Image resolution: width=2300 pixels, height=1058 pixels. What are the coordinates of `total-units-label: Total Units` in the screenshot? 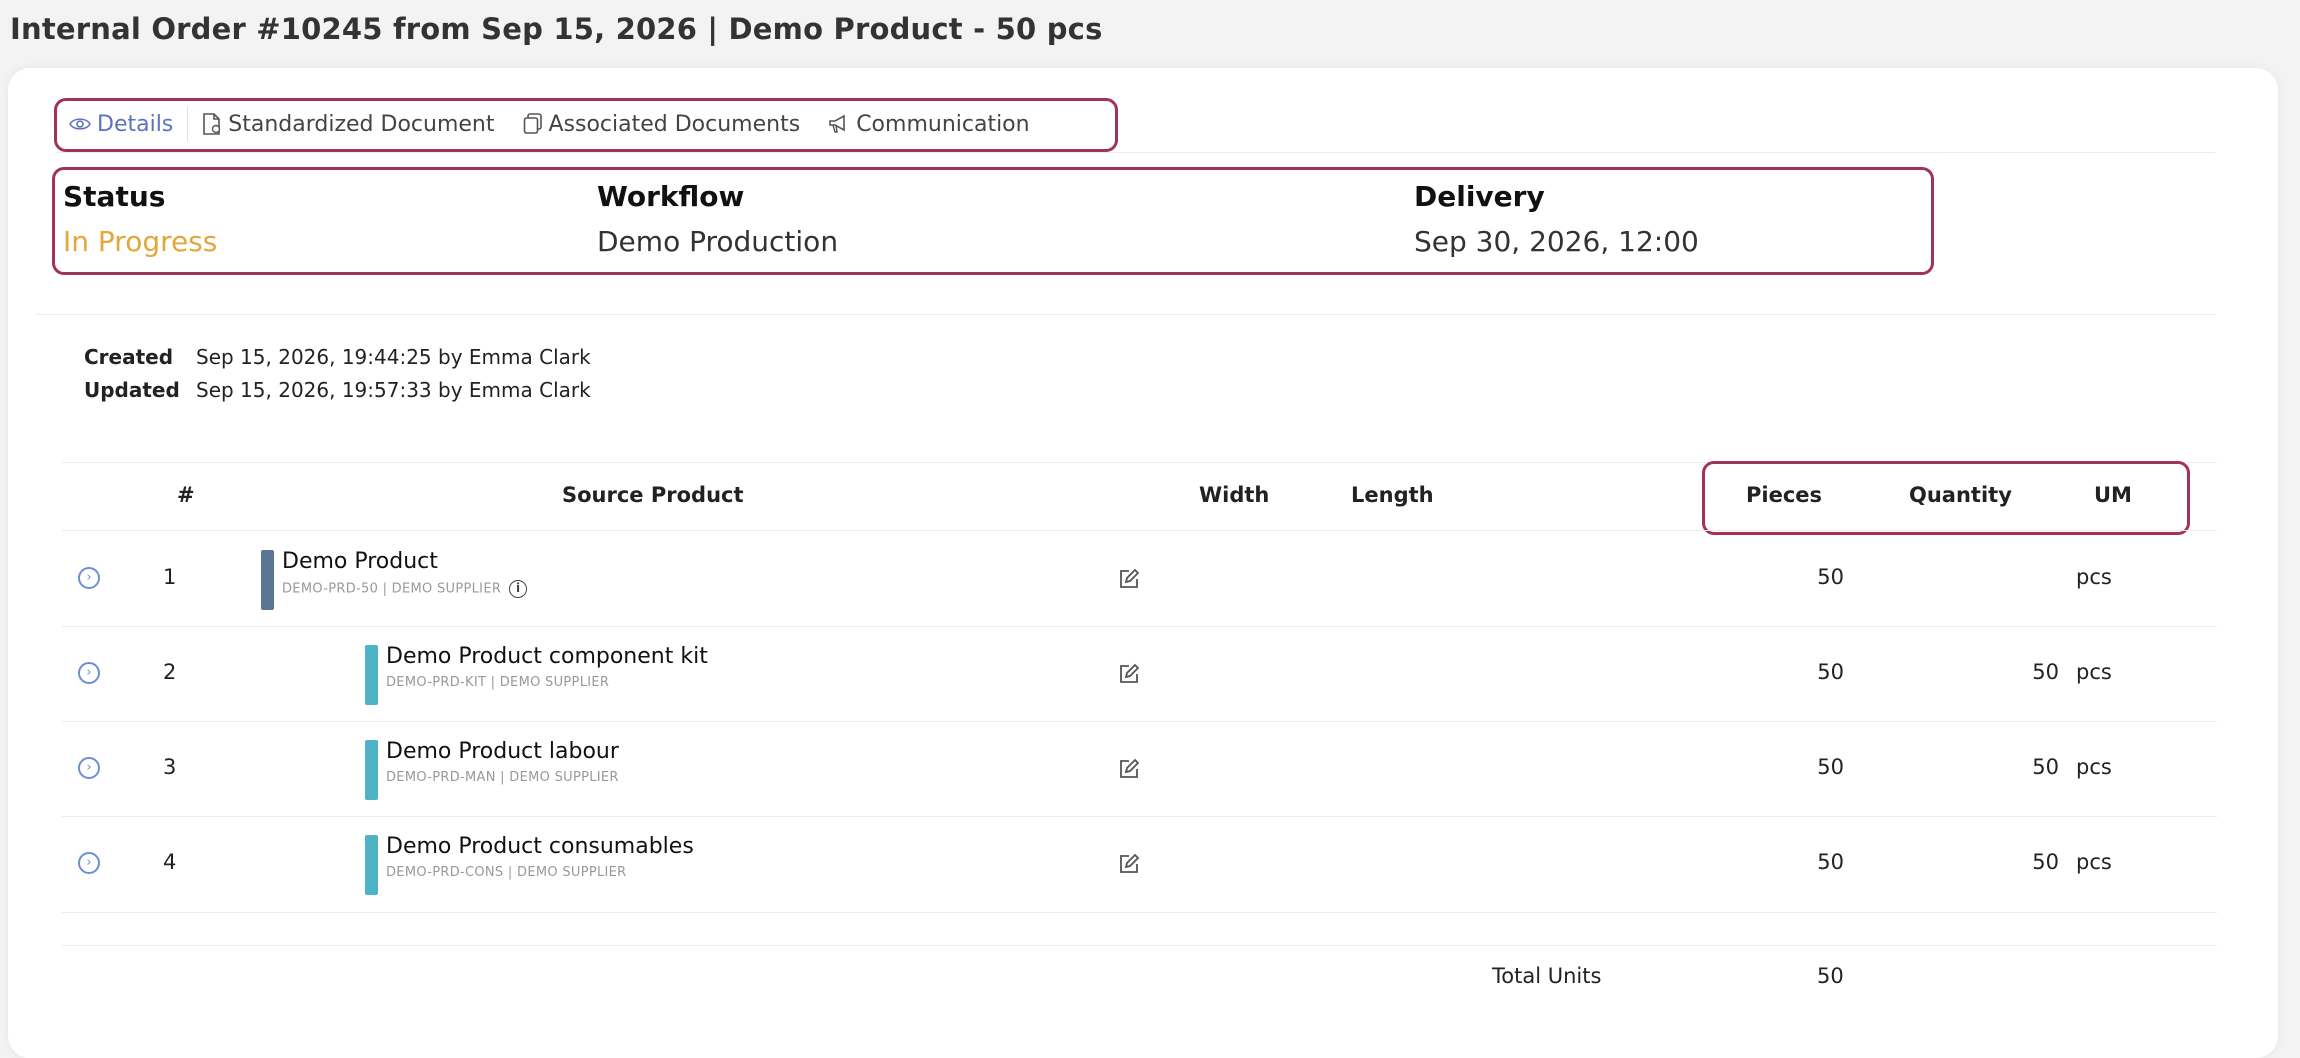 It's located at (1547, 976).